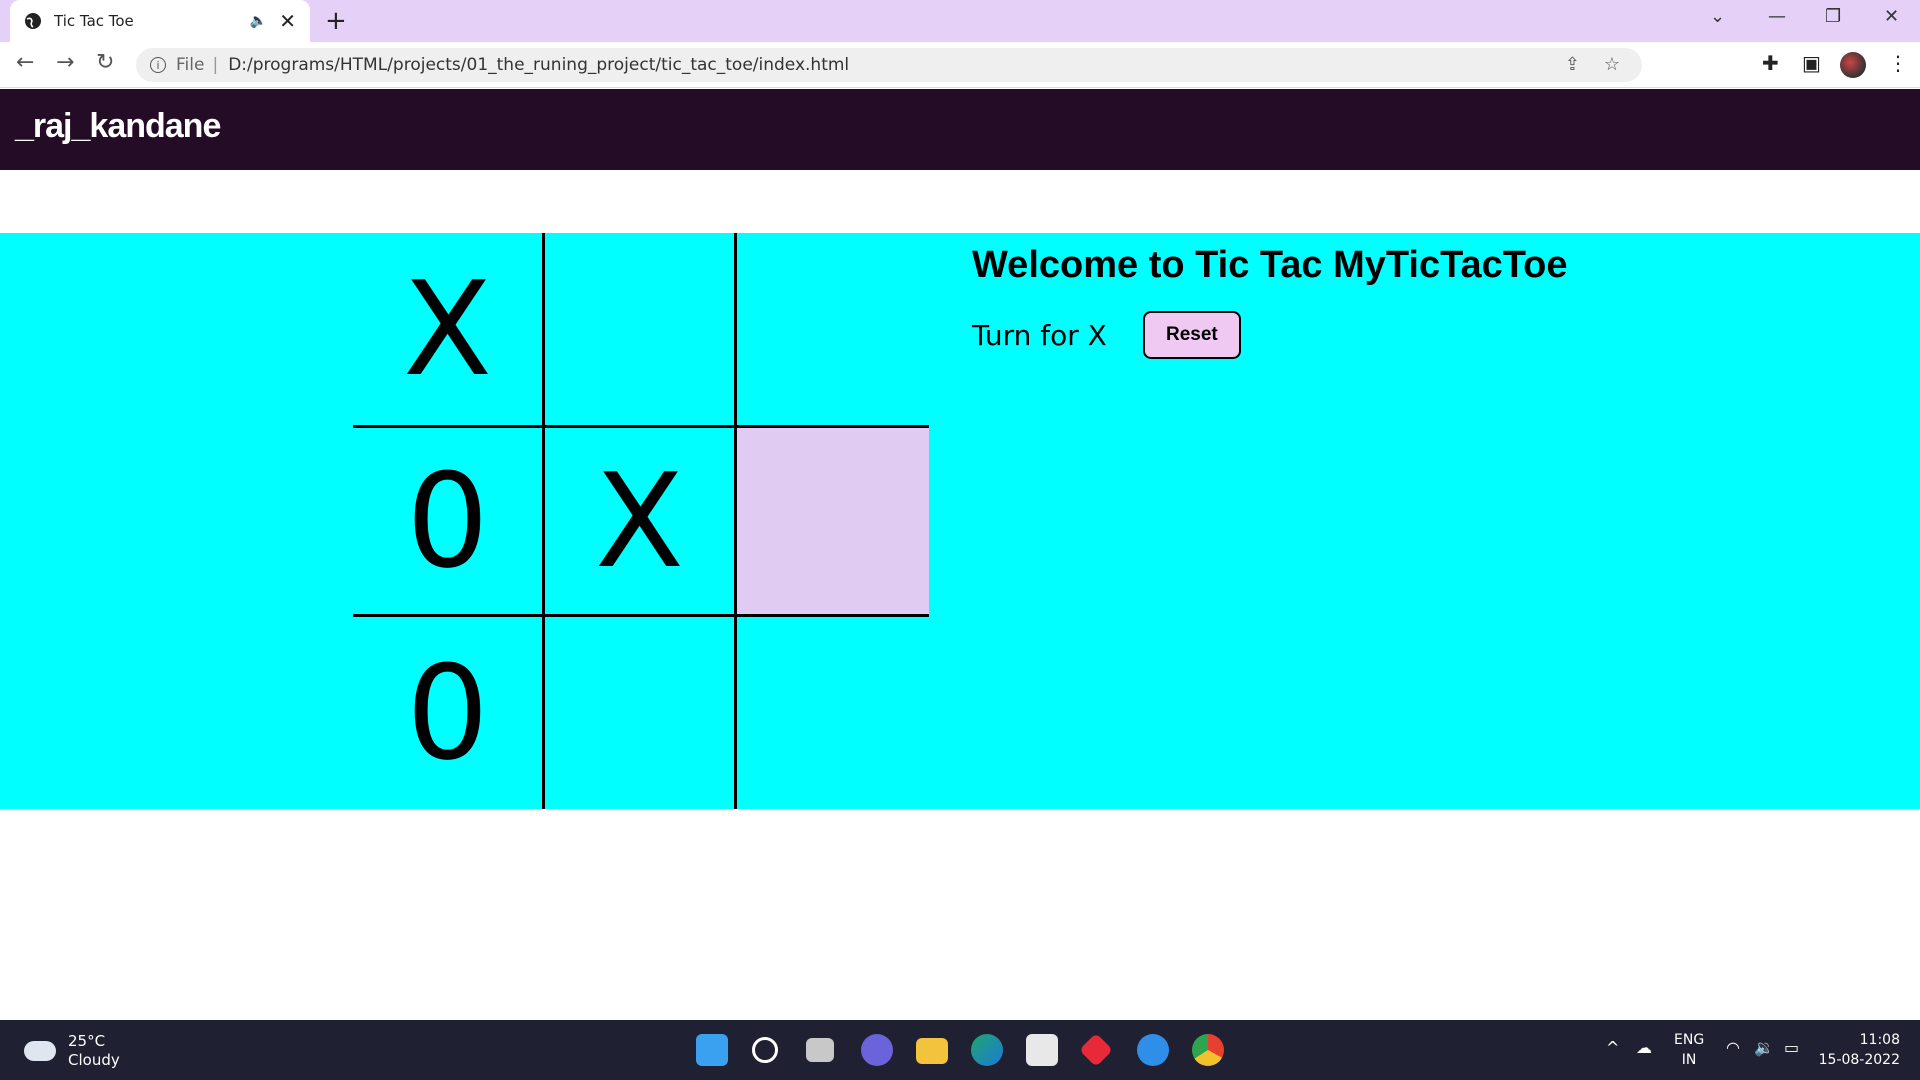  What do you see at coordinates (1689, 1050) in the screenshot?
I see `language-indicator: ENG IN` at bounding box center [1689, 1050].